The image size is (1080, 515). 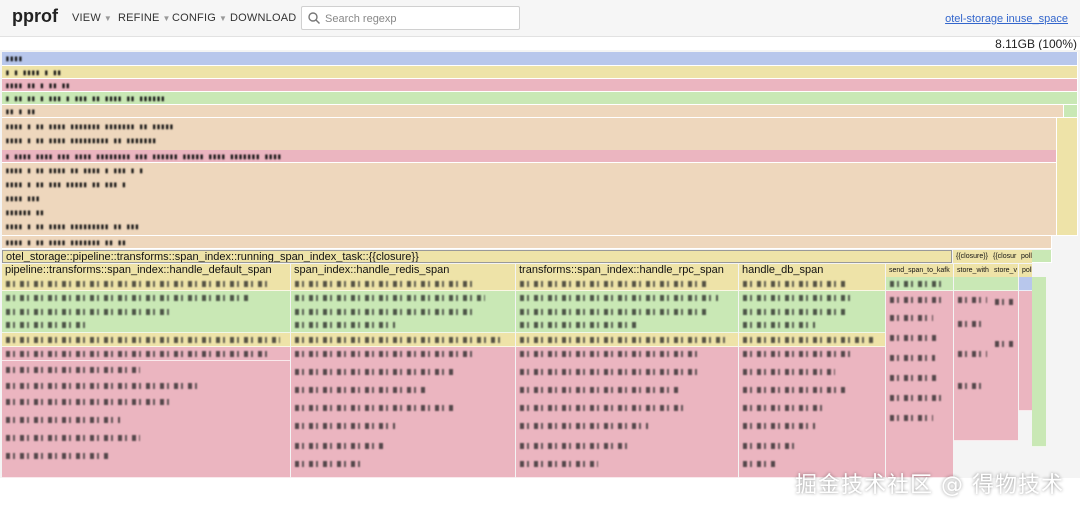 What do you see at coordinates (22, 198) in the screenshot?
I see `frame-label-redacted: ▮▮▮▮ ▮▮▮` at bounding box center [22, 198].